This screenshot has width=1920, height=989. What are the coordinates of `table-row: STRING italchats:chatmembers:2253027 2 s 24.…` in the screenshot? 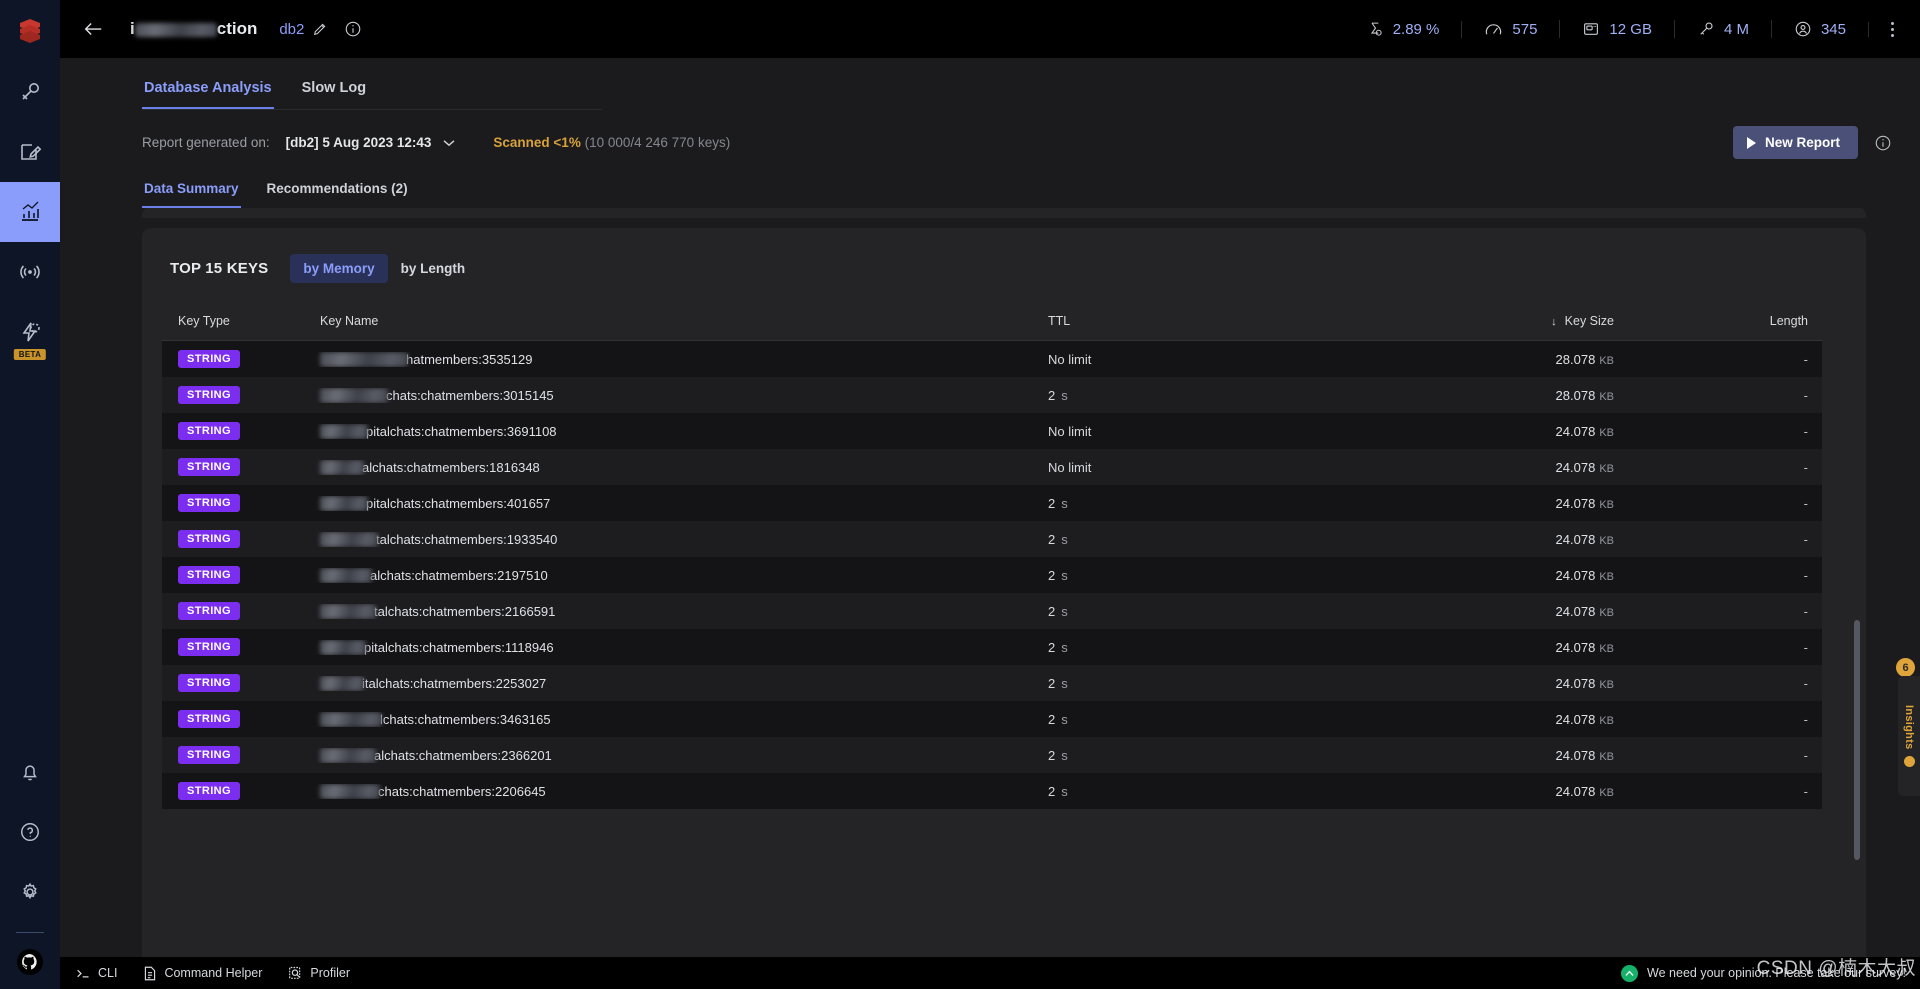 It's located at (992, 683).